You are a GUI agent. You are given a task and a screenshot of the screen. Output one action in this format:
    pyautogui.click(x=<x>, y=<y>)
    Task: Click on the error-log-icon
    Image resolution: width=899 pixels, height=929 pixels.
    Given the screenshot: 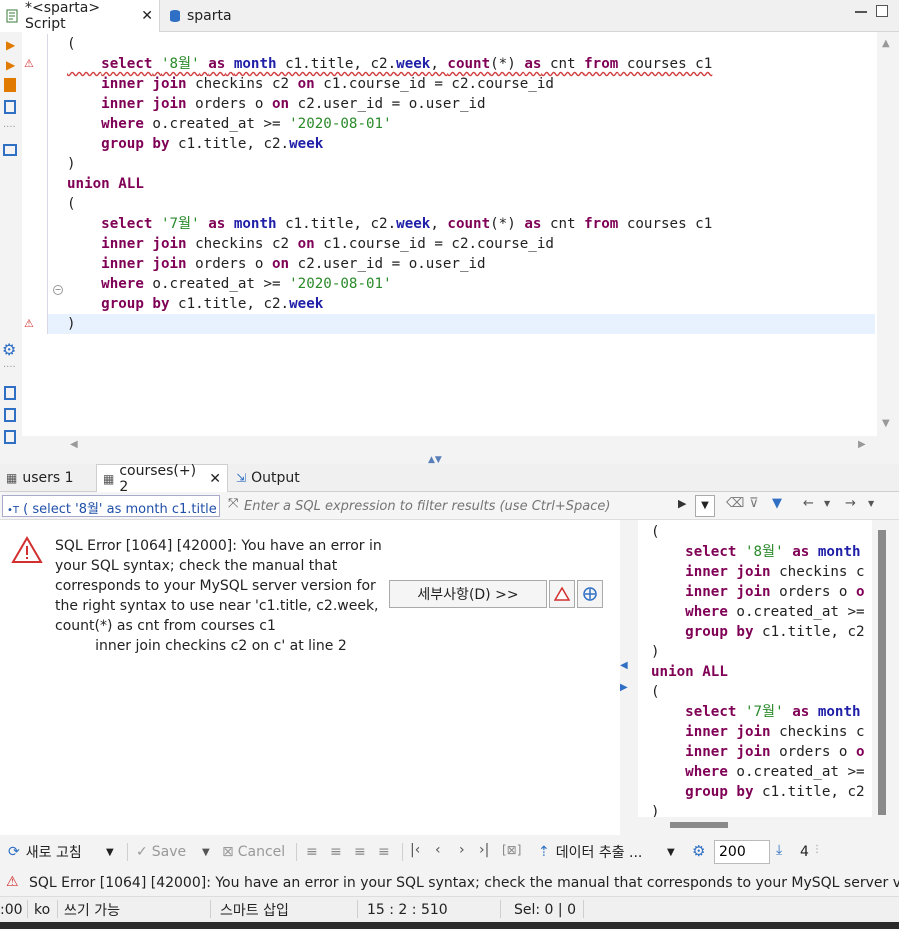 What is the action you would take?
    pyautogui.click(x=562, y=594)
    